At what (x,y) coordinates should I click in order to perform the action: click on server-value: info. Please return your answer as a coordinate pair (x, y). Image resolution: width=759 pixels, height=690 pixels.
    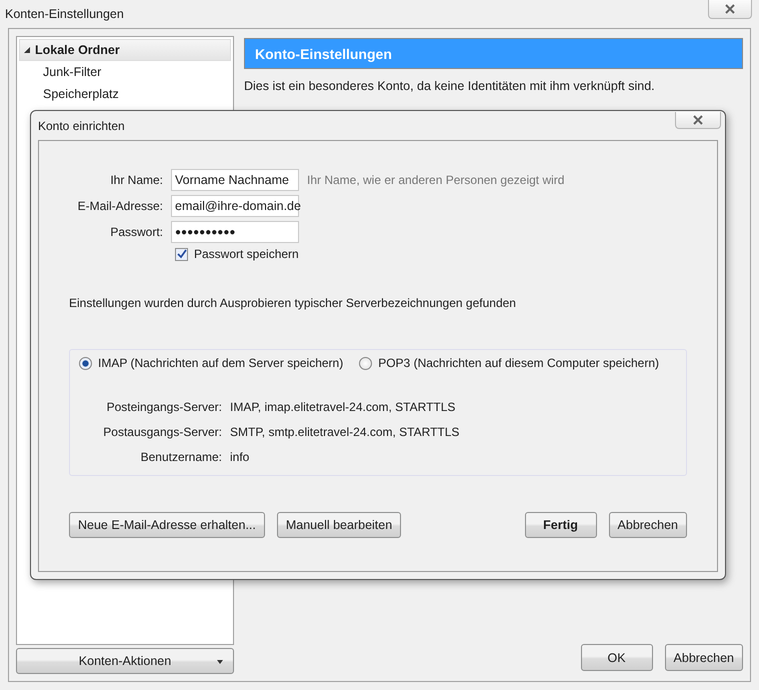
    Looking at the image, I should click on (240, 457).